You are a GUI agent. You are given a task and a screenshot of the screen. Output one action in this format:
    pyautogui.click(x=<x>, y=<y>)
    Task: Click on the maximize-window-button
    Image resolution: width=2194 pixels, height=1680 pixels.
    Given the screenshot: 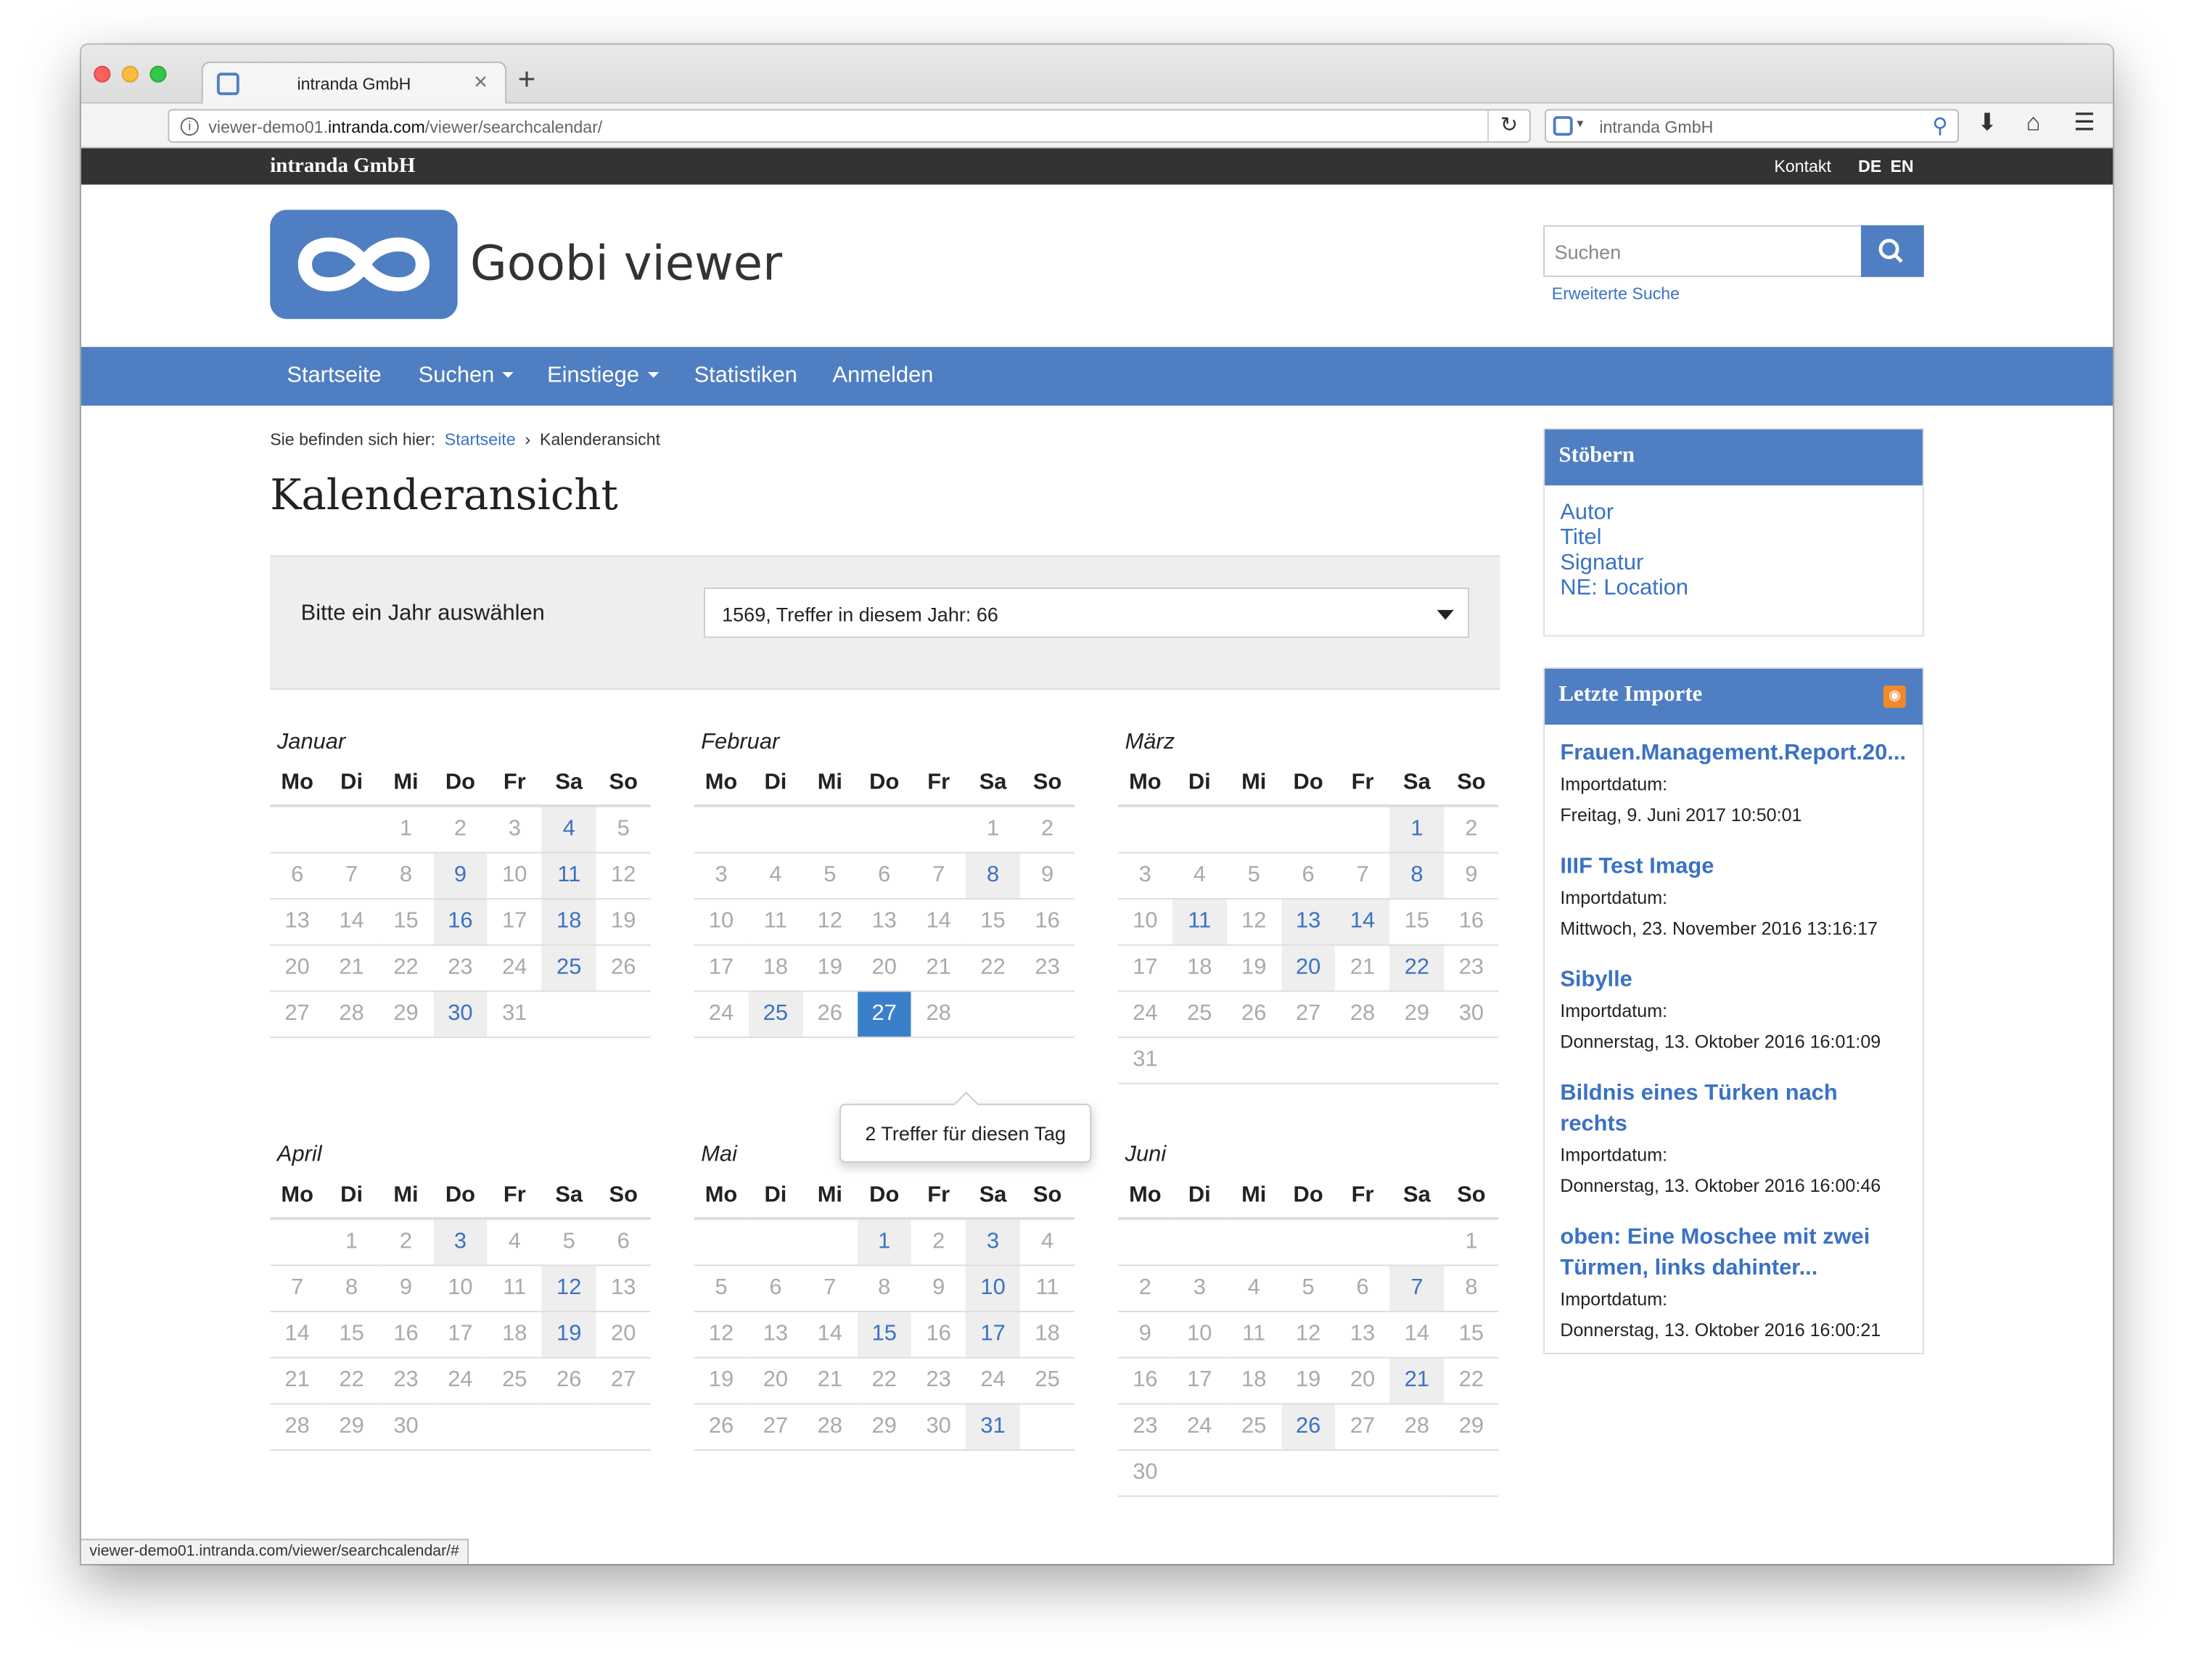 What is the action you would take?
    pyautogui.click(x=158, y=74)
    